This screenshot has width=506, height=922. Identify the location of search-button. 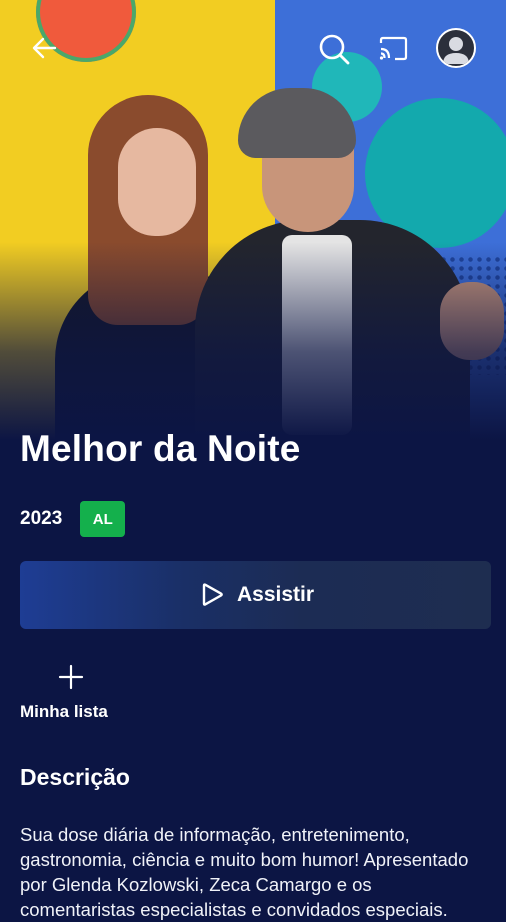
(334, 49).